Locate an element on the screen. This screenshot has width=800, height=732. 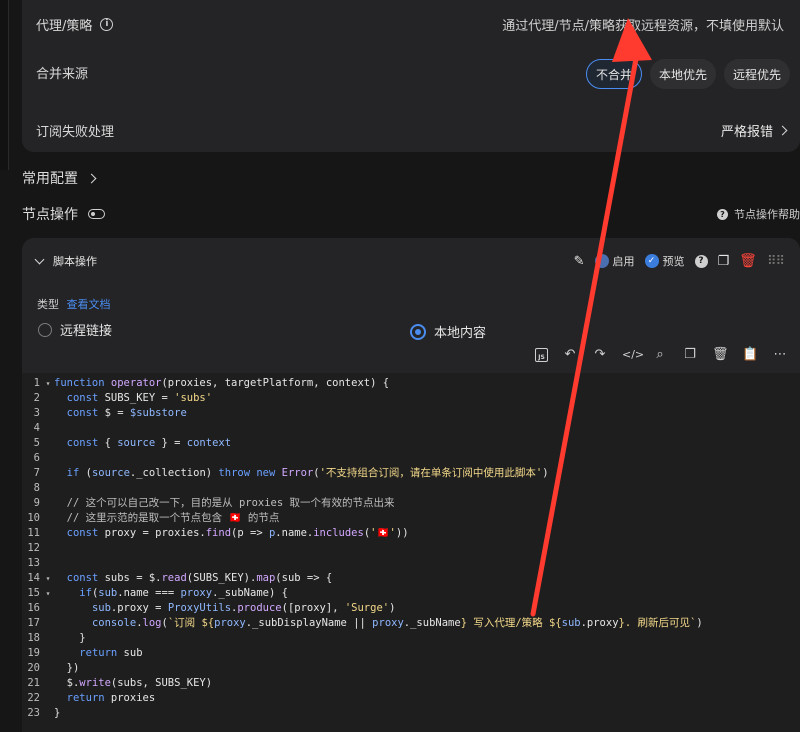
radio-remote: 远程链接 is located at coordinates (75, 329).